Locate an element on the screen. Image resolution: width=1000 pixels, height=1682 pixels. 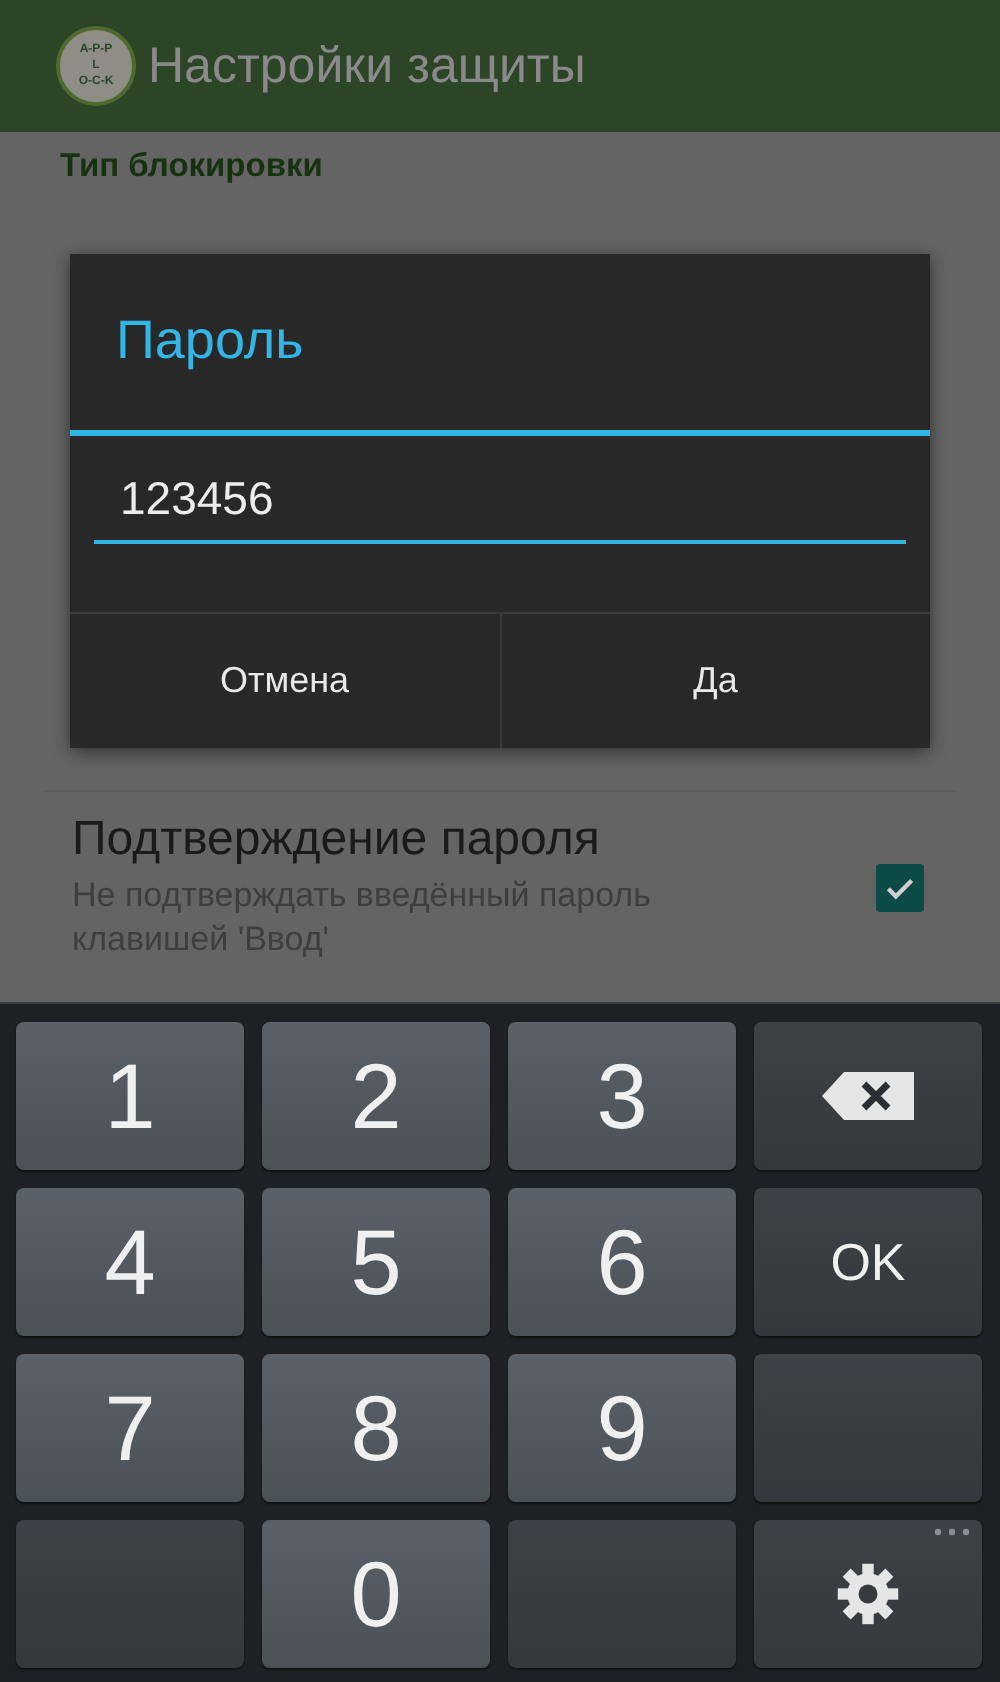
ok-key: OK is located at coordinates (868, 1262).